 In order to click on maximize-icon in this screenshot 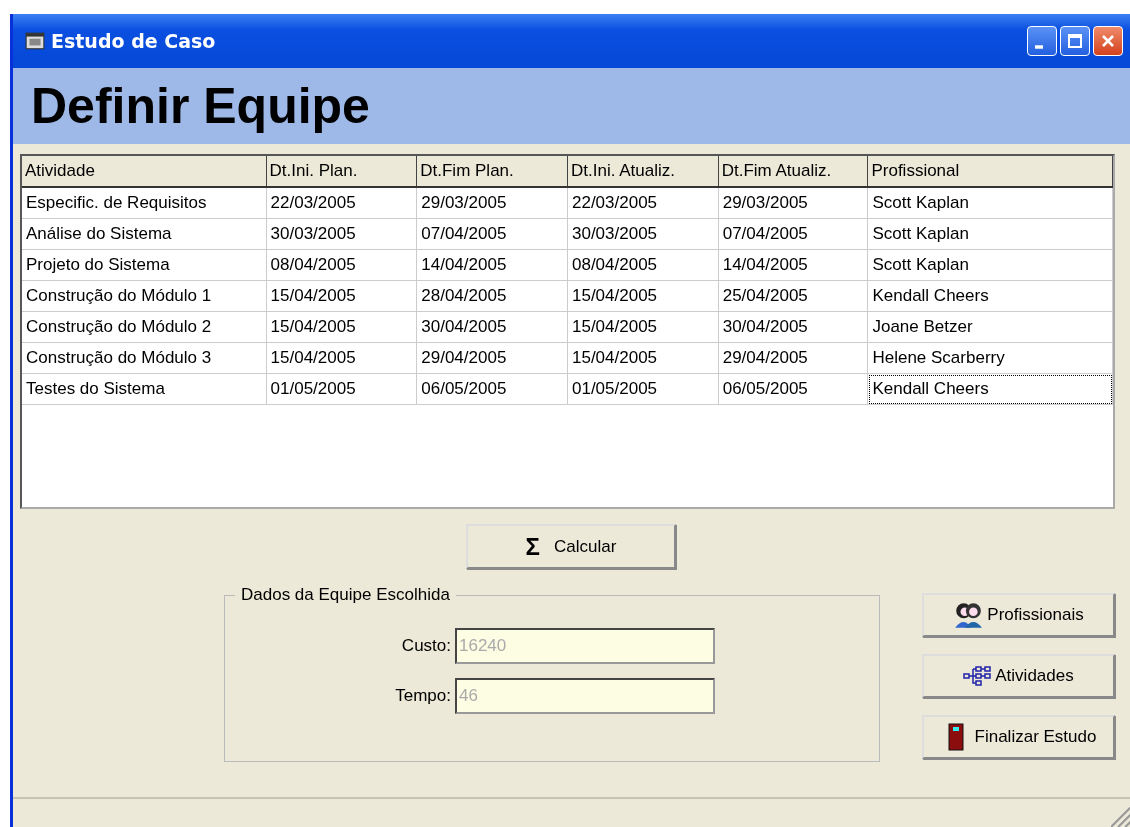, I will do `click(1075, 41)`.